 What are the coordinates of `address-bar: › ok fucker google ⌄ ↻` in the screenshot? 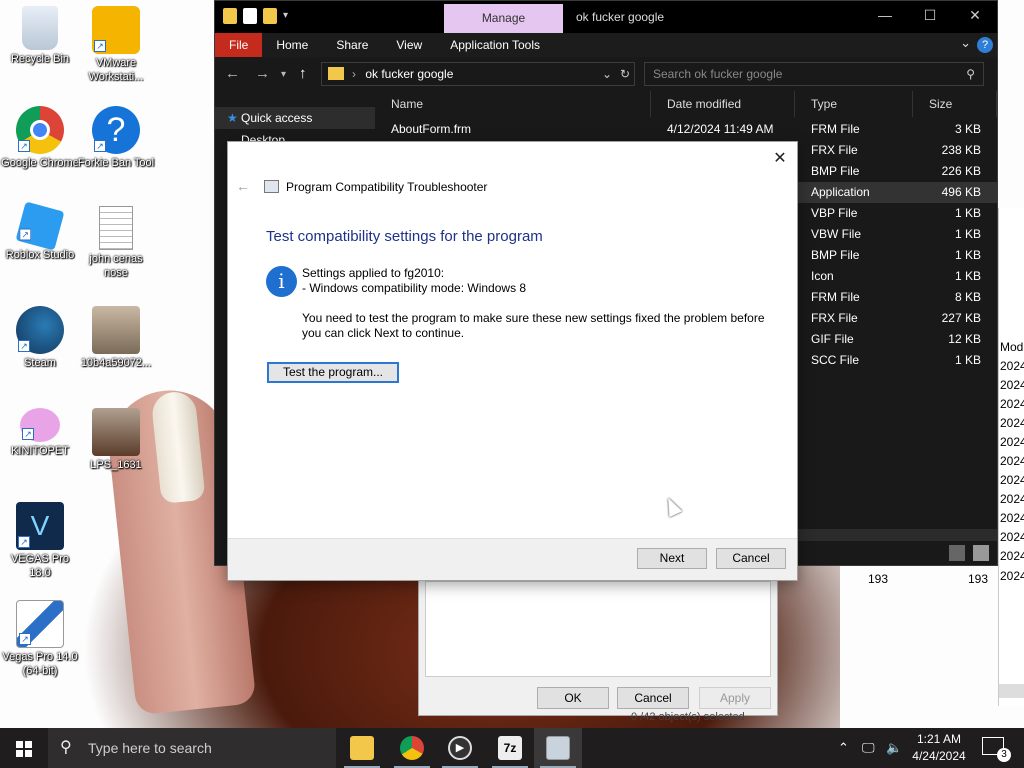 It's located at (478, 74).